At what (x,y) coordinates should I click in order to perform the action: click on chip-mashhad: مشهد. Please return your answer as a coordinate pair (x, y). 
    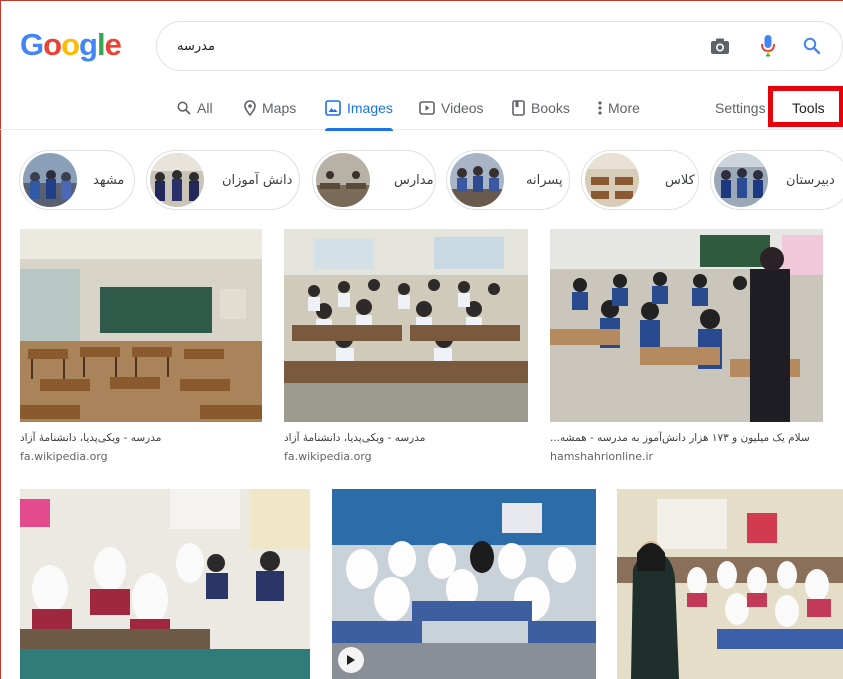
    Looking at the image, I should click on (77, 180).